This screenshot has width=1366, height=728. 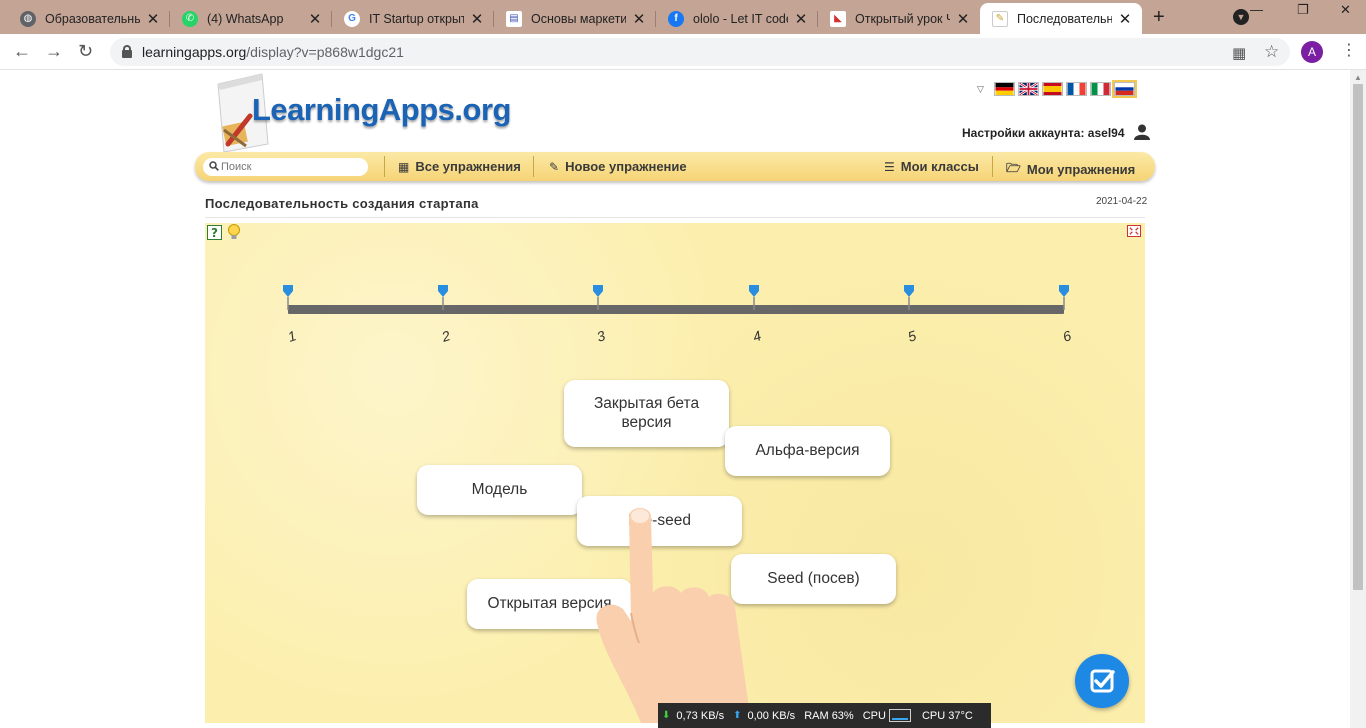 What do you see at coordinates (28, 18) in the screenshot?
I see `globe-icon: ◍` at bounding box center [28, 18].